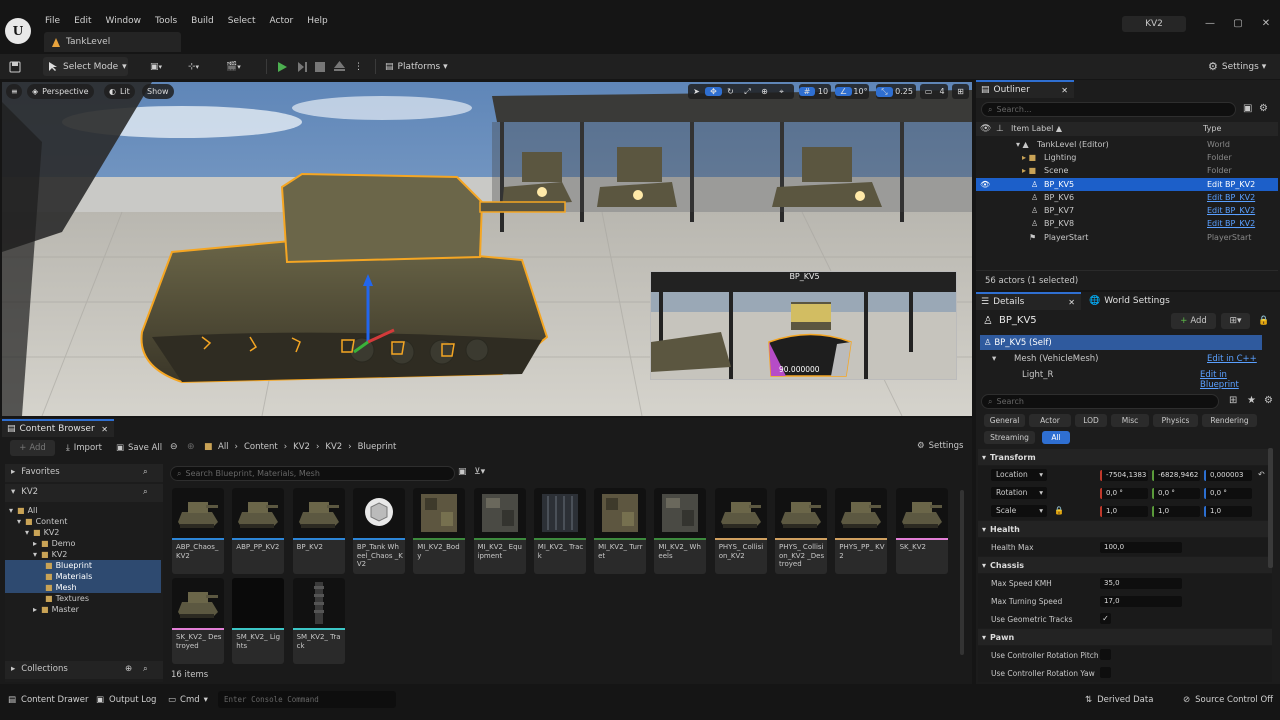  I want to click on max-speed-input: 35,0, so click(1141, 583).